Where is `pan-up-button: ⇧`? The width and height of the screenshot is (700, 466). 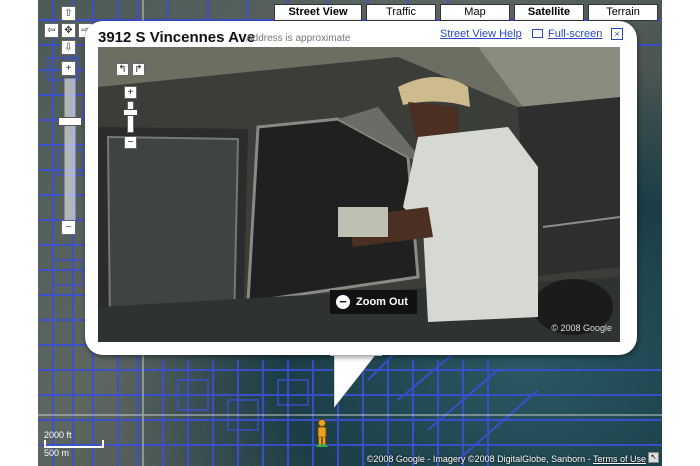
pan-up-button: ⇧ is located at coordinates (68, 13).